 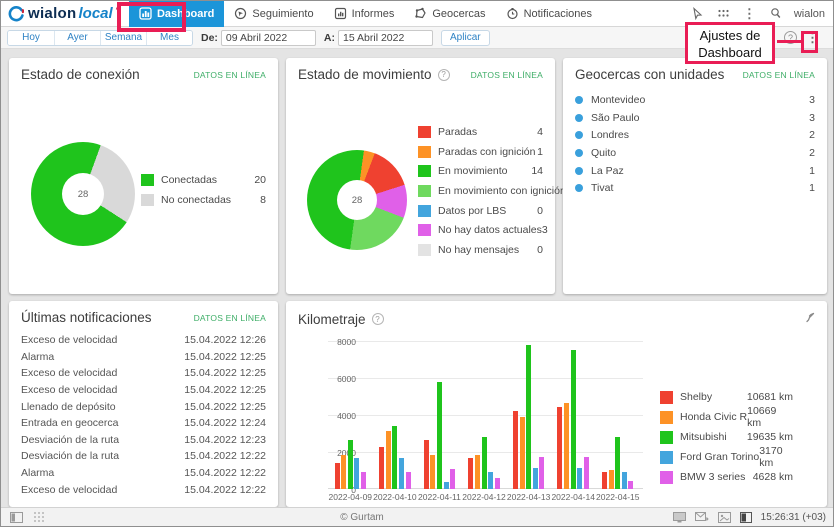 I want to click on notification-type: Alarma, so click(x=38, y=473).